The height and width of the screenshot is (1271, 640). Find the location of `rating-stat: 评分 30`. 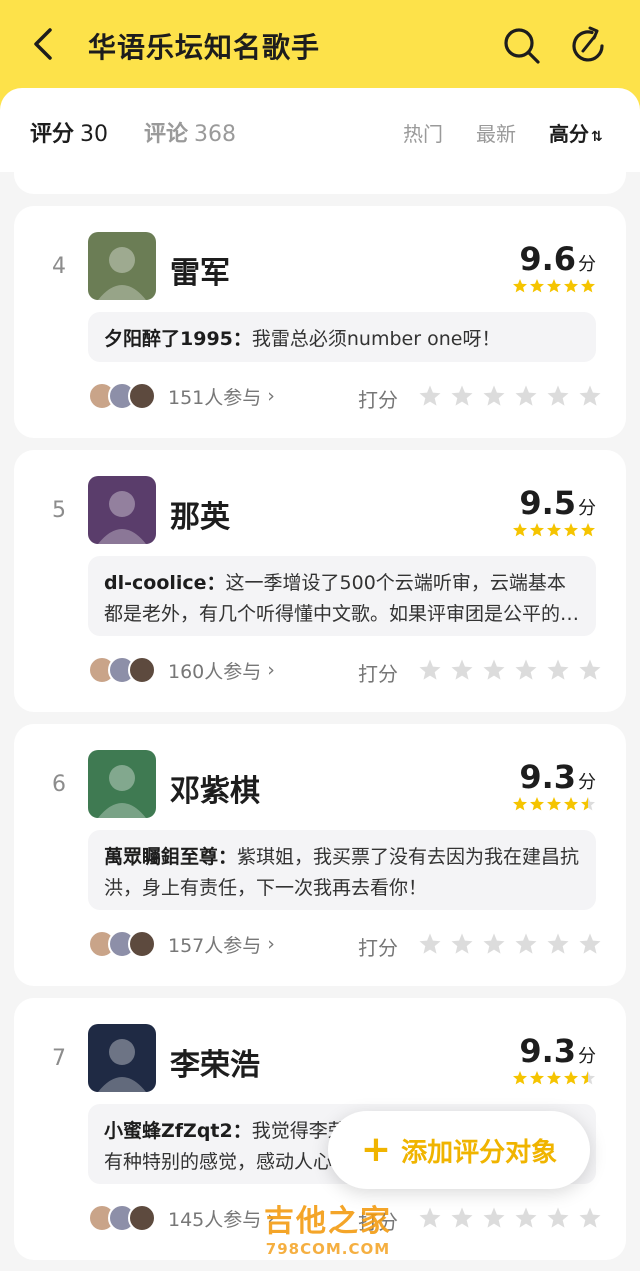

rating-stat: 评分 30 is located at coordinates (69, 132).